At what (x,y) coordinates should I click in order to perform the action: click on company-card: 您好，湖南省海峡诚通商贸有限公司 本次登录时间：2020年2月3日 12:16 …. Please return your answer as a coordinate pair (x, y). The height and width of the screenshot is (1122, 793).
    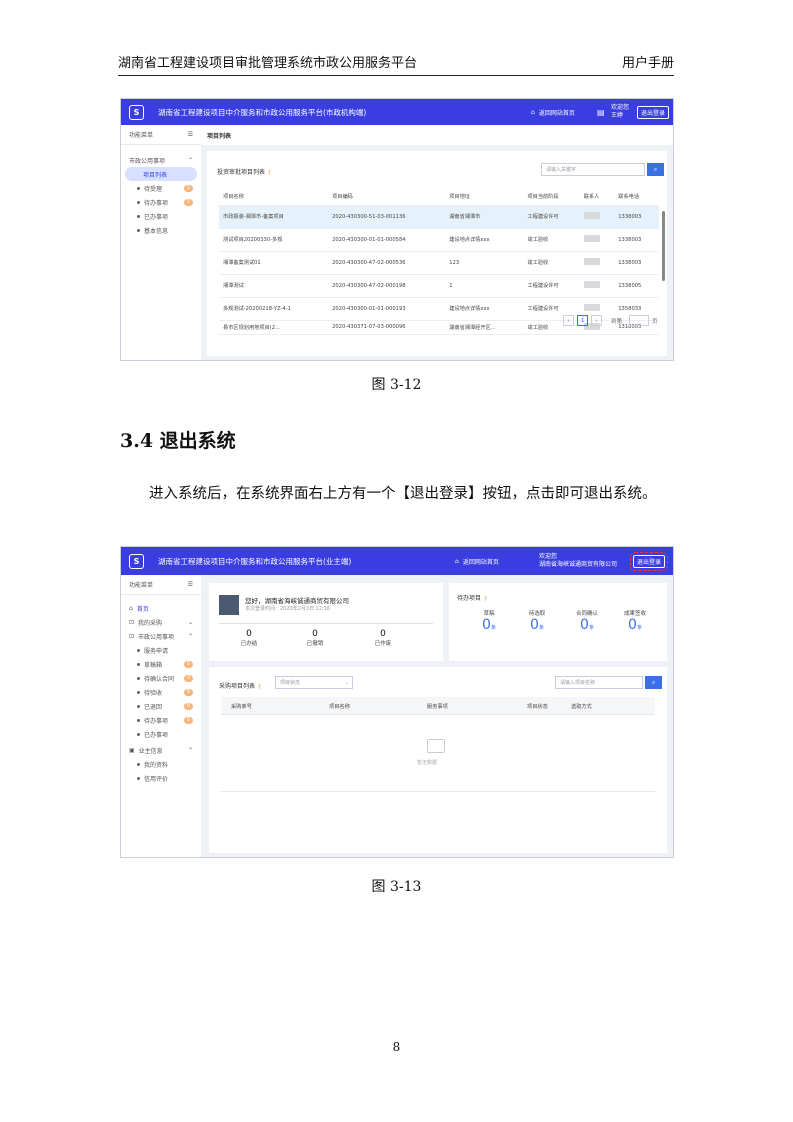
    Looking at the image, I should click on (326, 622).